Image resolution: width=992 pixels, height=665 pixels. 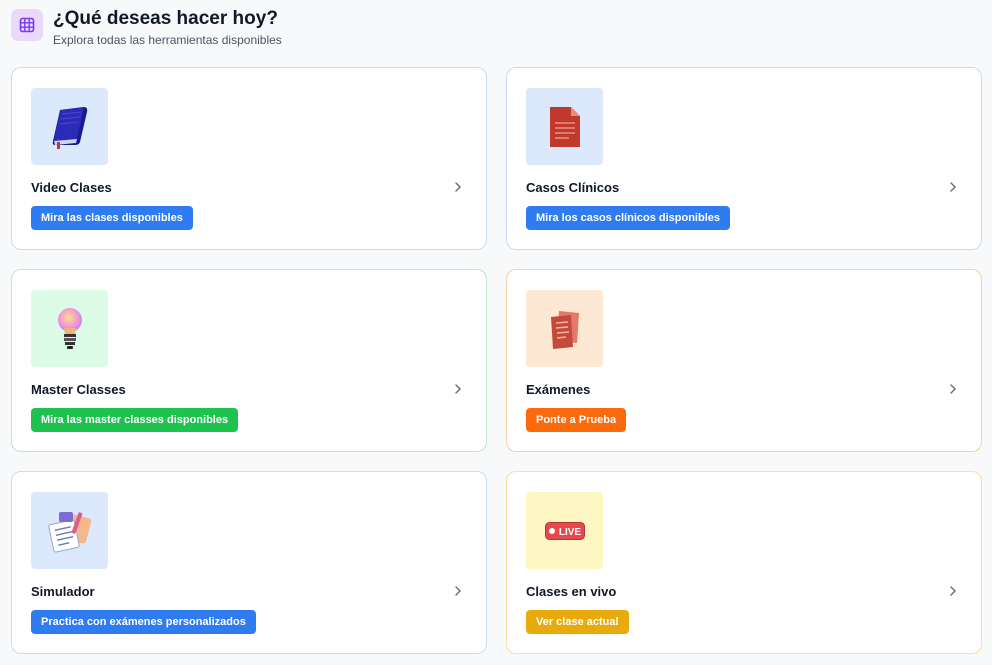 I want to click on card-title: Exámenes, so click(x=558, y=389).